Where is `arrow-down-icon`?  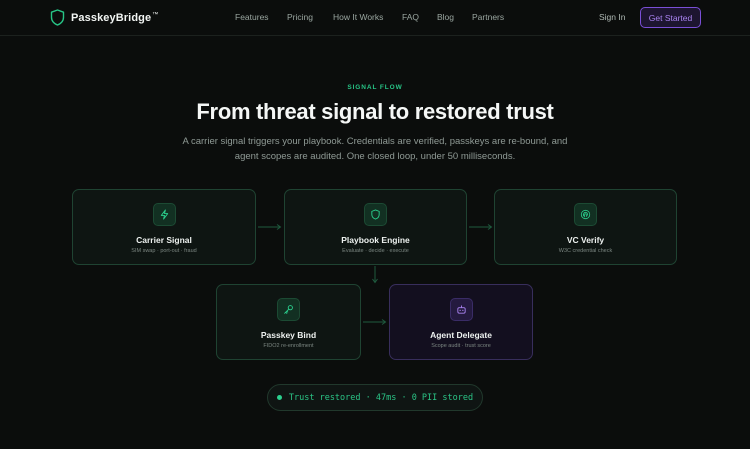 arrow-down-icon is located at coordinates (375, 275).